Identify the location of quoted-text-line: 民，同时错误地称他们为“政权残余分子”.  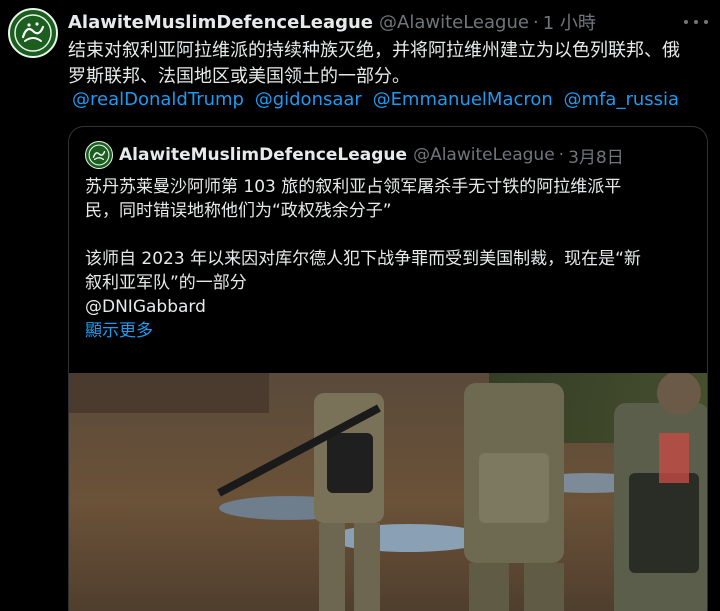
(238, 211).